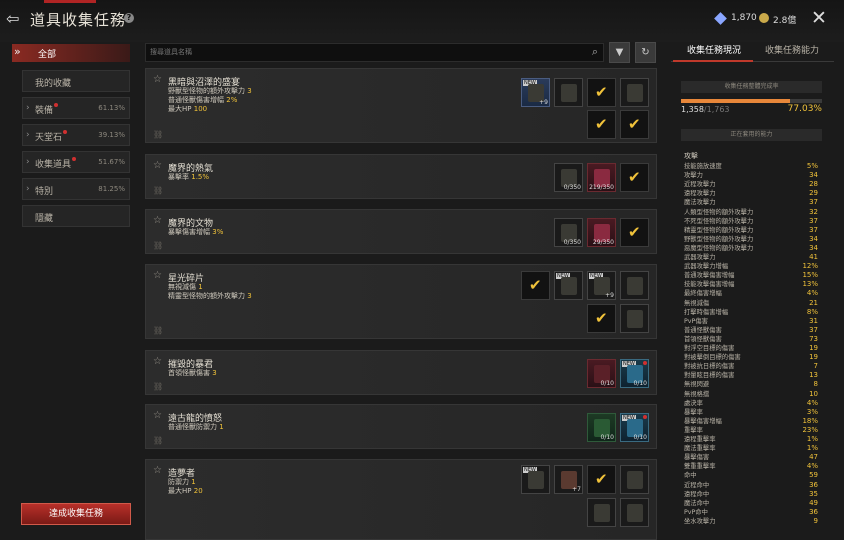 This screenshot has height=540, width=844. What do you see at coordinates (360, 52) in the screenshot?
I see `search-input` at bounding box center [360, 52].